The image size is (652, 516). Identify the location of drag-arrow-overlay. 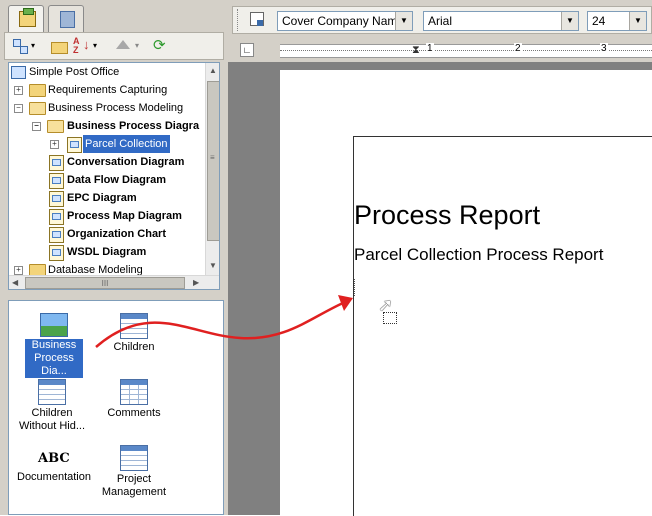
(224, 321).